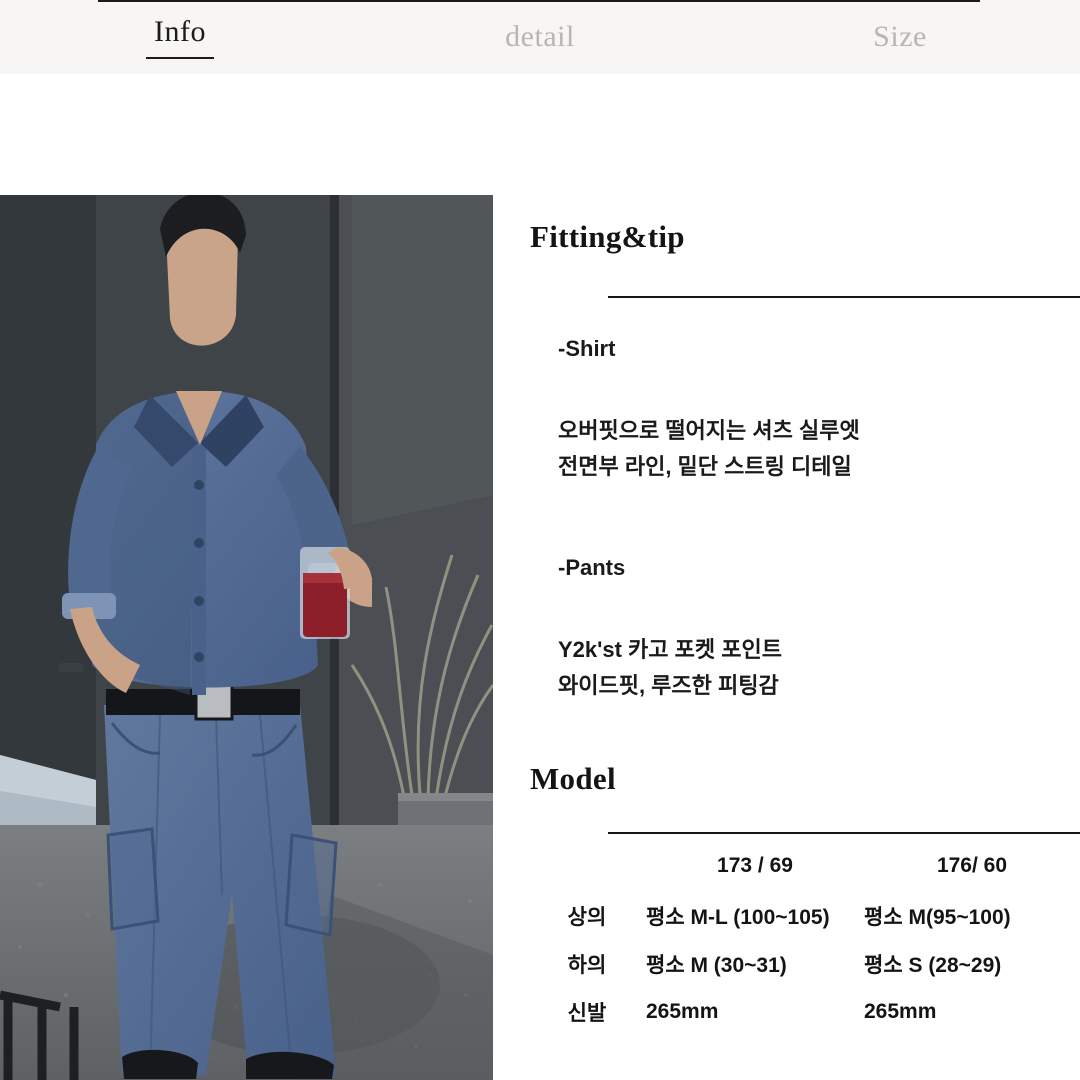 The height and width of the screenshot is (1080, 1080). Describe the element at coordinates (705, 466) in the screenshot. I see `shirt-description-line-2: 전면부 라인, 밑단 스트링 디테일` at that location.